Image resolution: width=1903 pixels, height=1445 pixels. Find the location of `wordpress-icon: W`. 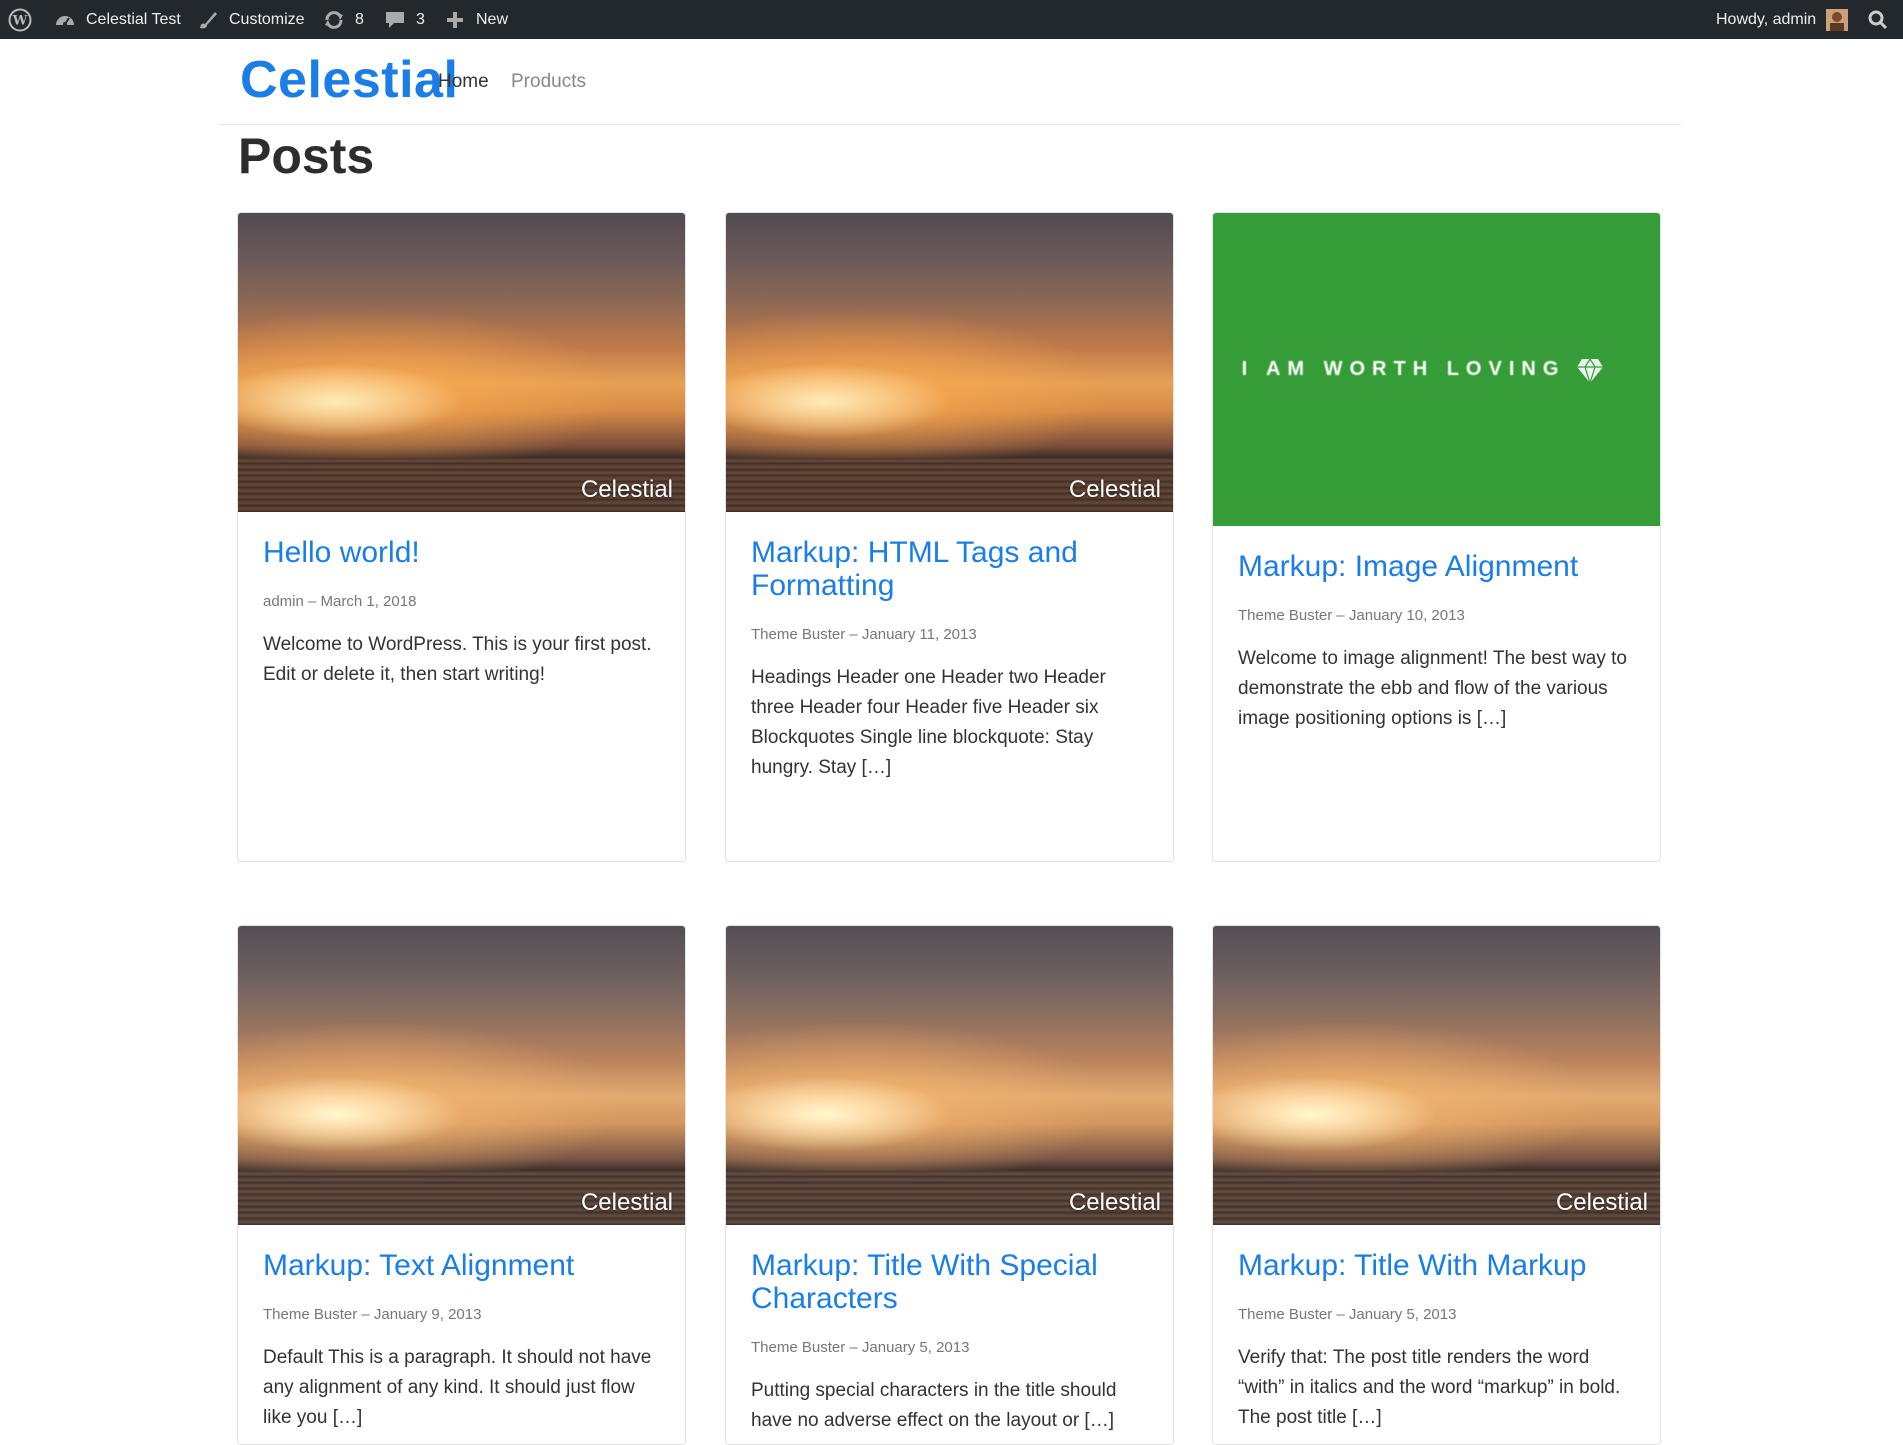

wordpress-icon: W is located at coordinates (20, 20).